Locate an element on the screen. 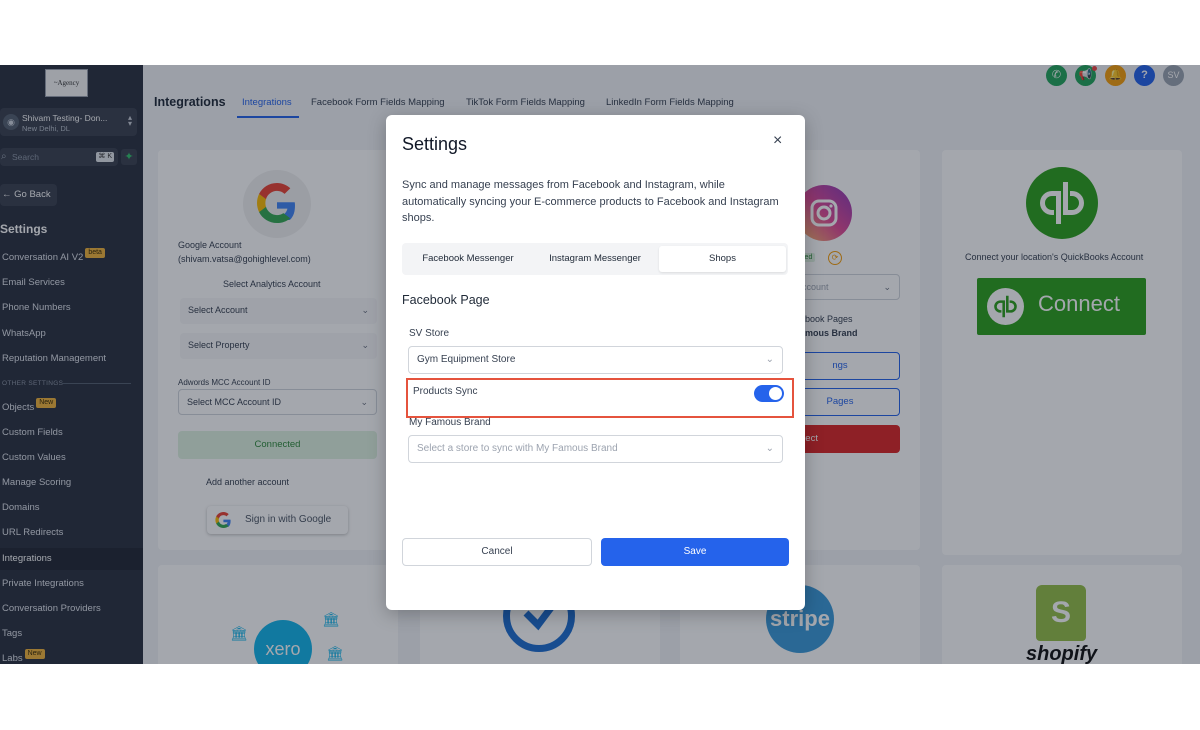  tab-instagram-messenger: Instagram Messenger is located at coordinates (595, 259).